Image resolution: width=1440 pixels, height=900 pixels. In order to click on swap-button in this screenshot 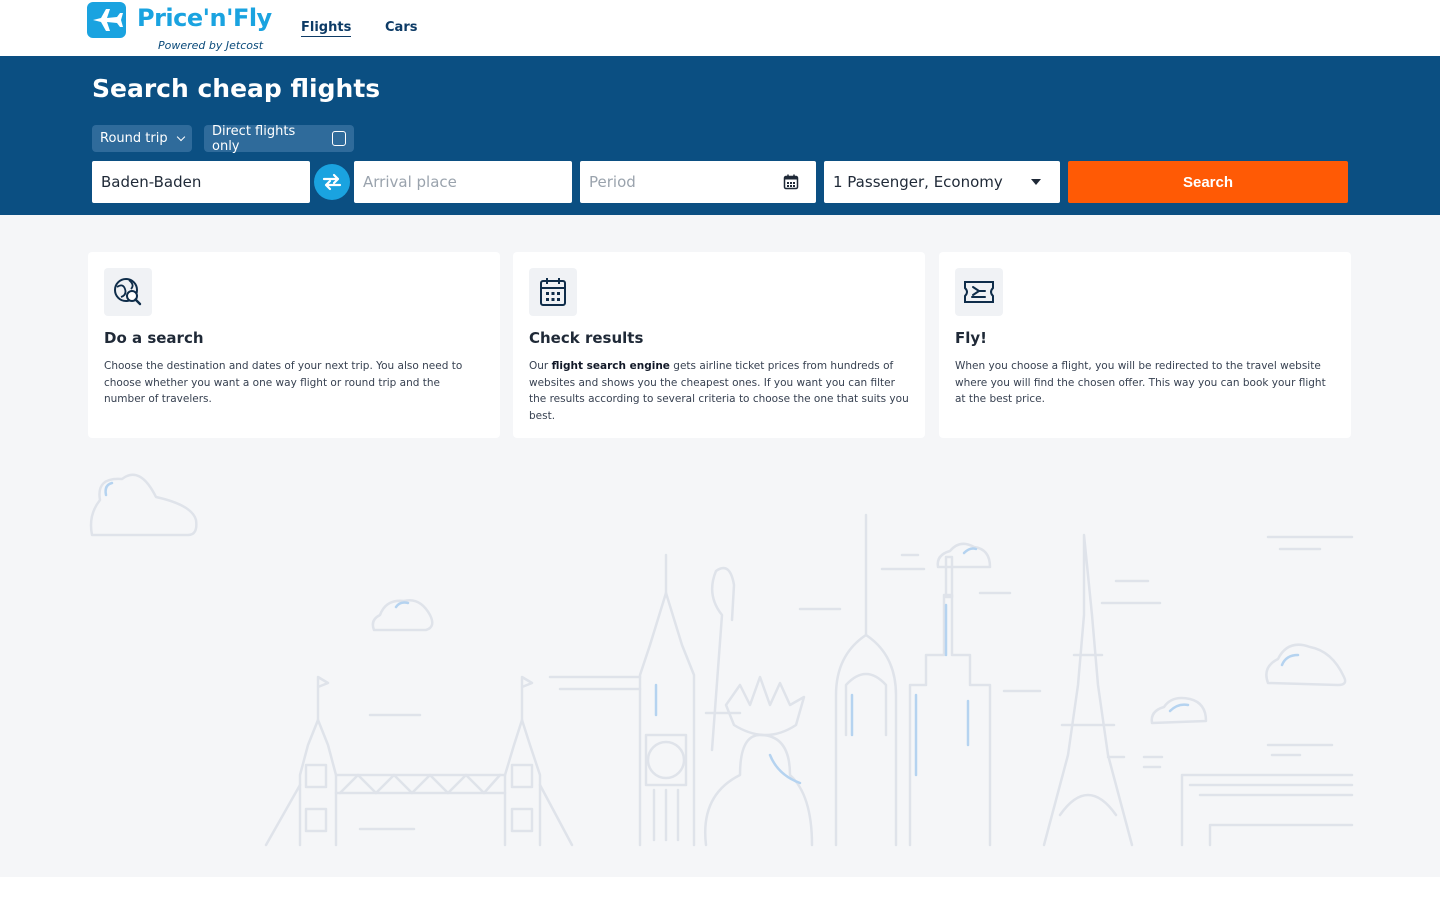, I will do `click(332, 182)`.